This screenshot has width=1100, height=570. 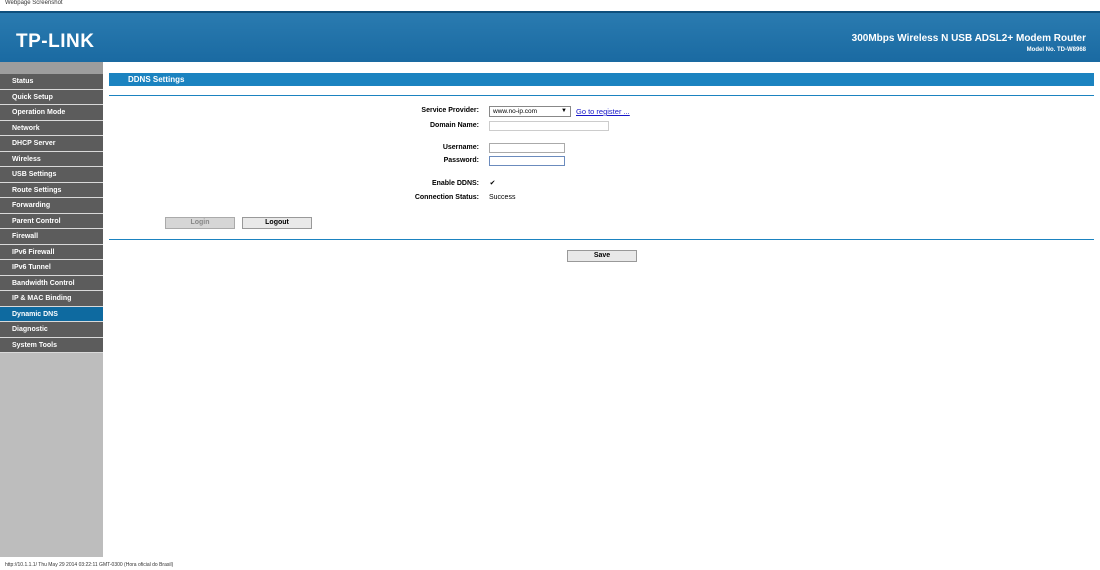 What do you see at coordinates (601, 79) in the screenshot?
I see `section-title: DDNS Settings` at bounding box center [601, 79].